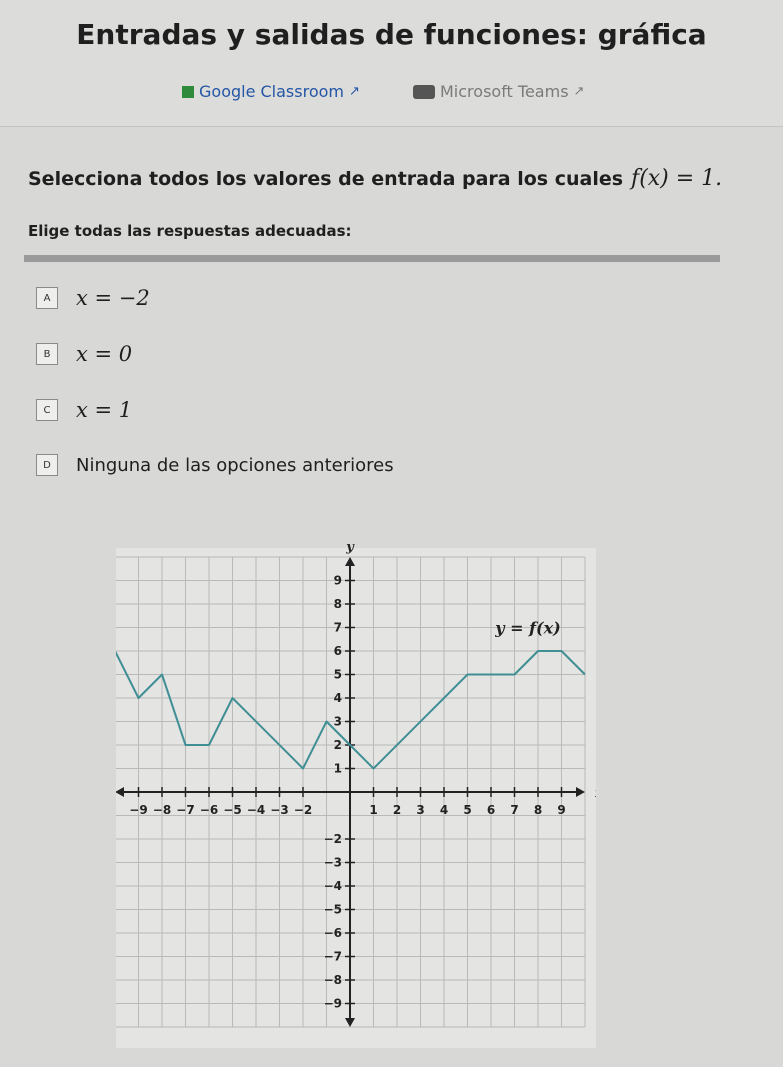 The image size is (783, 1067). What do you see at coordinates (47, 465) in the screenshot?
I see `option-d-checkbox: D` at bounding box center [47, 465].